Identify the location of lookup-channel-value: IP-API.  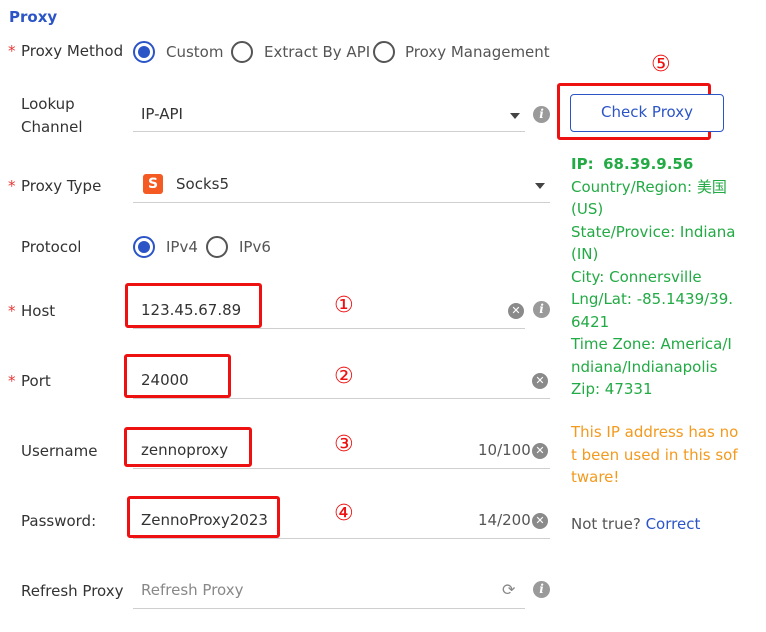
(162, 114).